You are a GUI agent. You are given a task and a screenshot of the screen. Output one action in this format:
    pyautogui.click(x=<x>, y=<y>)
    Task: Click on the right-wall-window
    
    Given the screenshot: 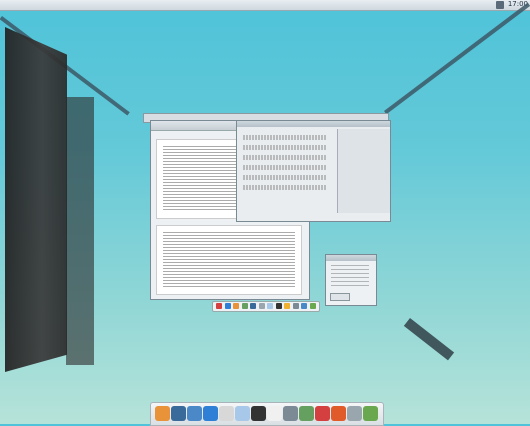 What is the action you would take?
    pyautogui.click(x=429, y=339)
    